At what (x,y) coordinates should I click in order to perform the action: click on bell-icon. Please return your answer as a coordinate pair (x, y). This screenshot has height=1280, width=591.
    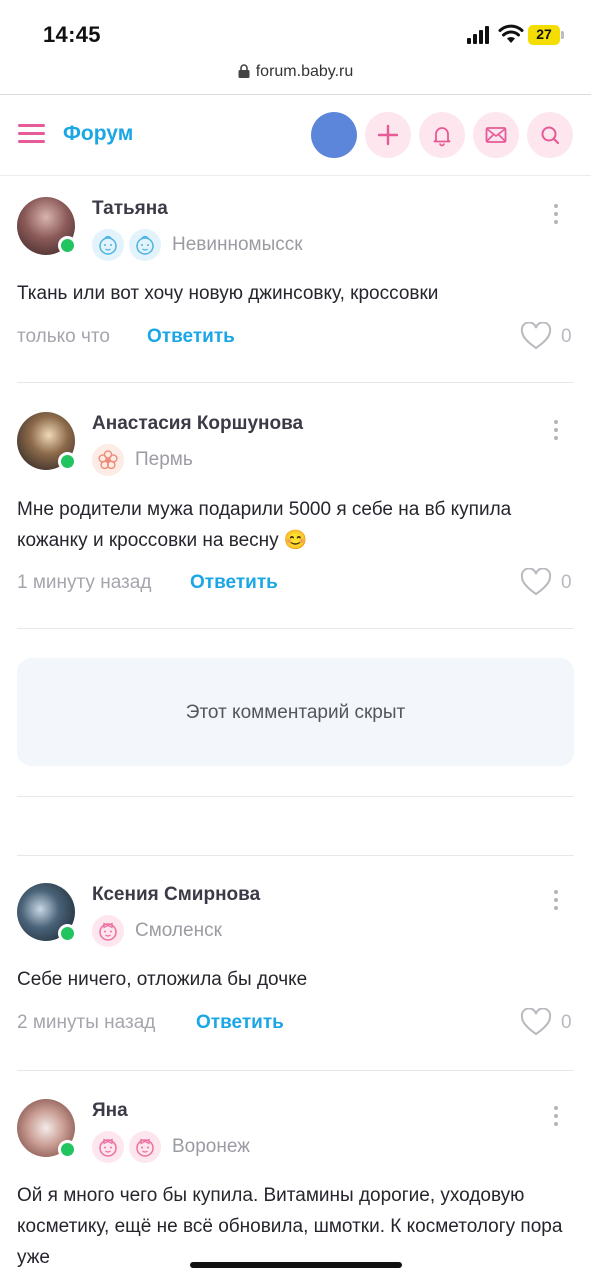
    Looking at the image, I should click on (442, 137).